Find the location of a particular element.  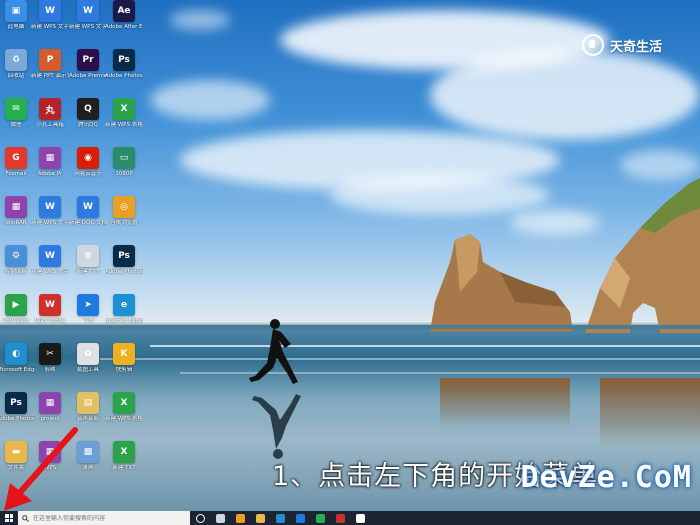

wave is located at coordinates (425, 346).